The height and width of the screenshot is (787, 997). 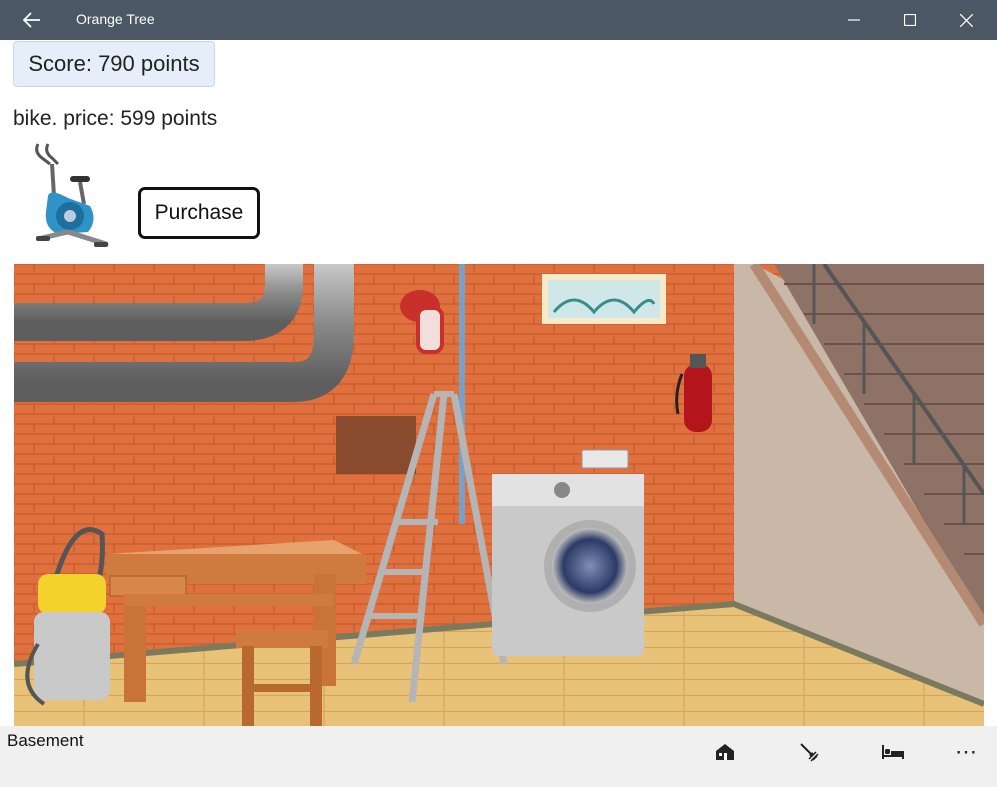 I want to click on rake-button, so click(x=809, y=752).